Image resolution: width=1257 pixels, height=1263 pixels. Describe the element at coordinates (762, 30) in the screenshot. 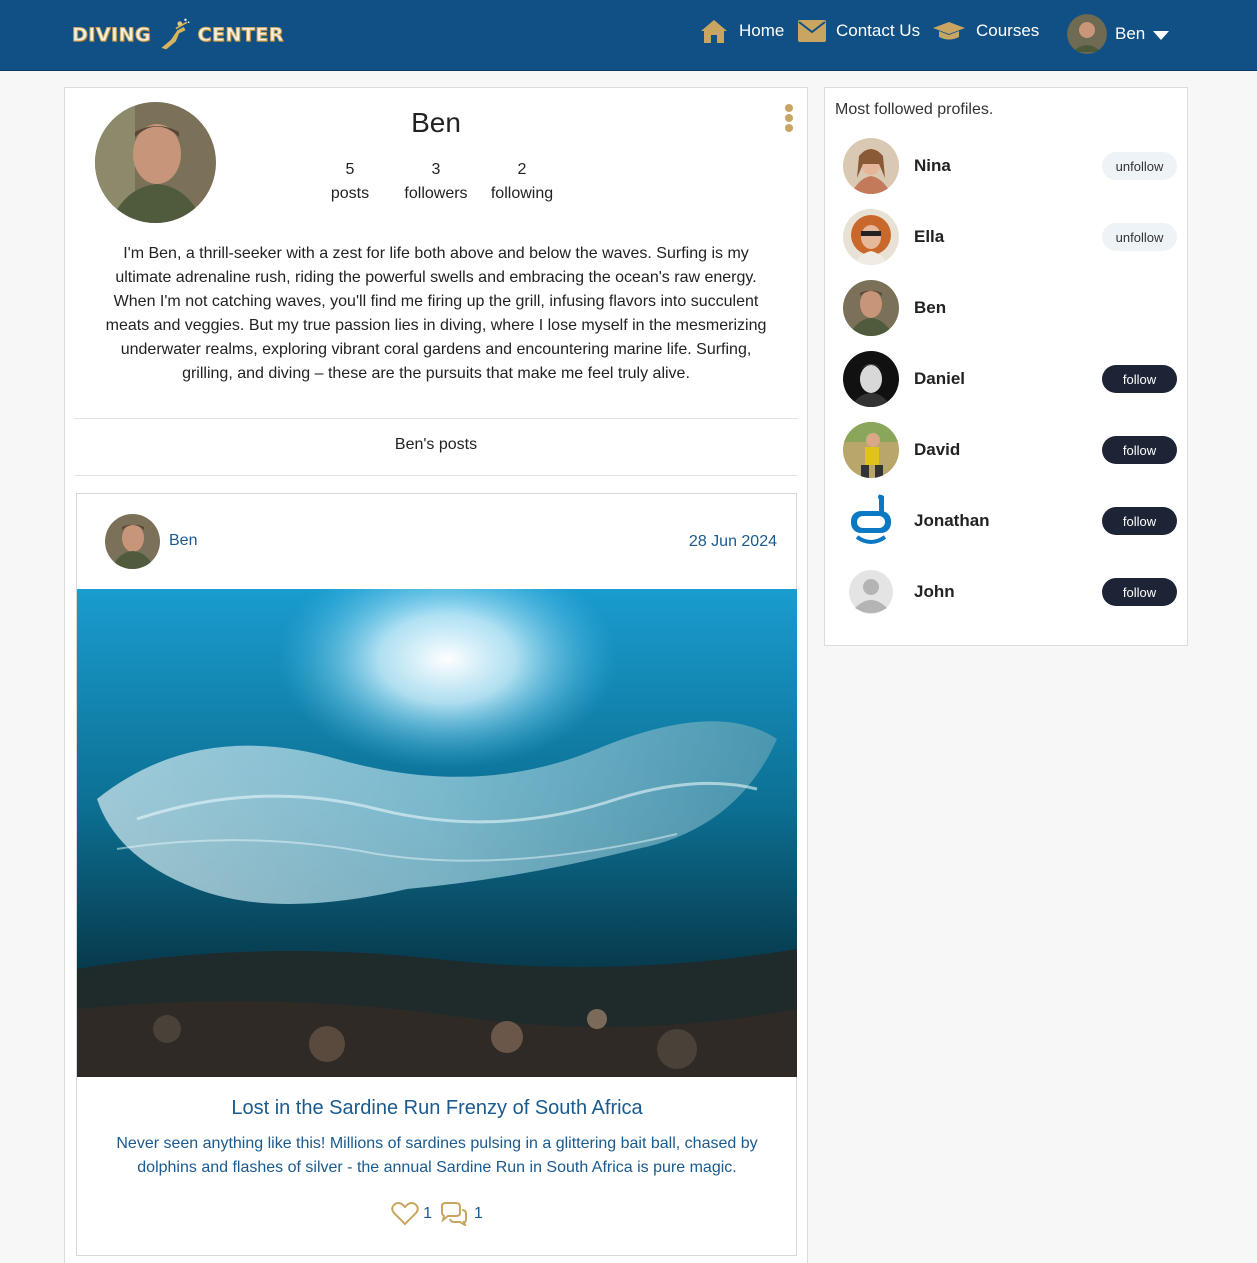

I see `nav-home-label: Home` at that location.